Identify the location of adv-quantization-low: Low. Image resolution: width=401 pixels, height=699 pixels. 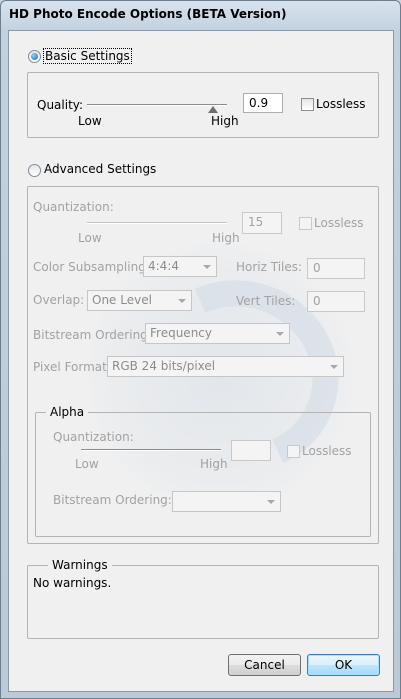
(90, 238).